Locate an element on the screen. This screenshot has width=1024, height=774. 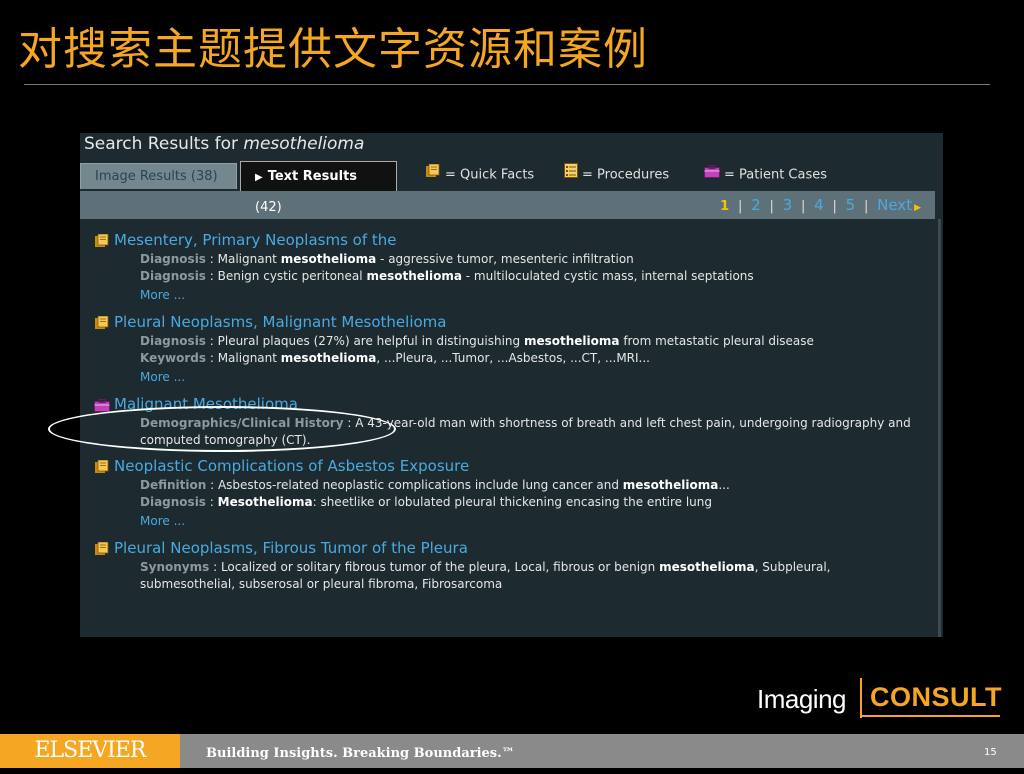
slide-title: 对搜索主题提供文字资源和案例 is located at coordinates (333, 49).